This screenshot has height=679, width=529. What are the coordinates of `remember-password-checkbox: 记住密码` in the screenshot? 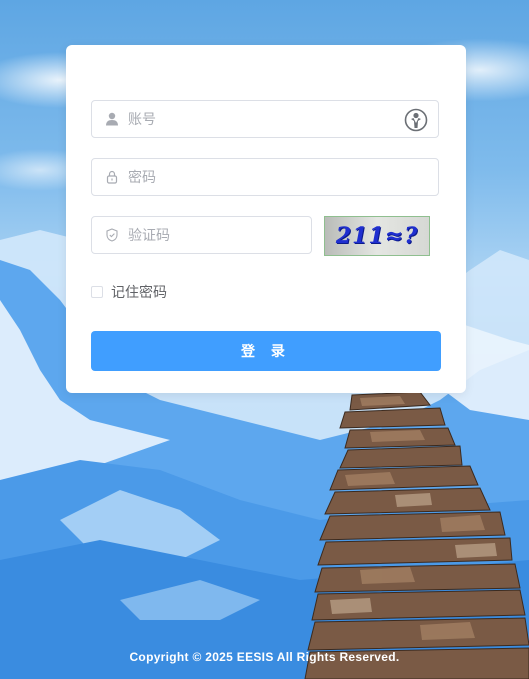 It's located at (129, 292).